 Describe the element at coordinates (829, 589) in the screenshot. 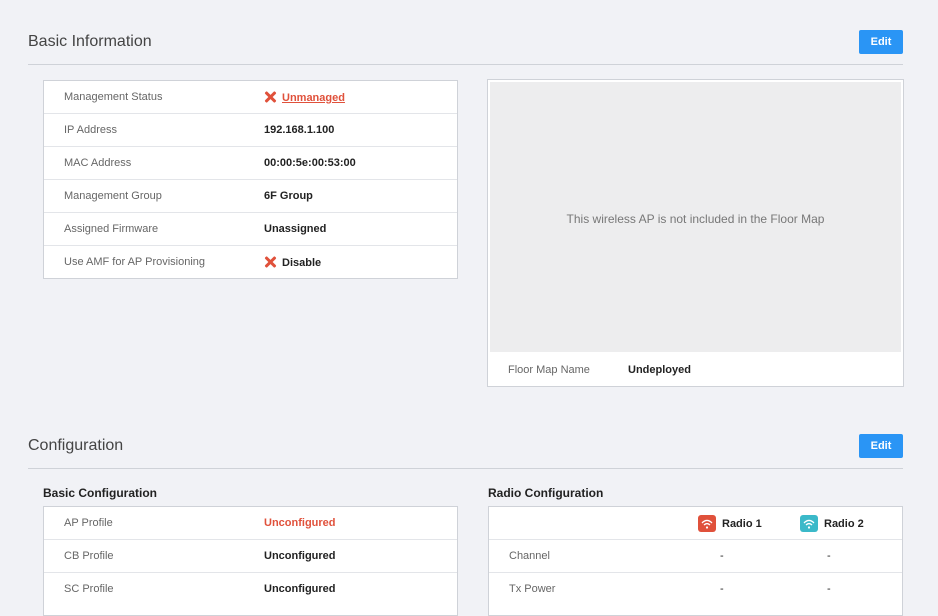

I see `tx-power-radio-2-value: -` at that location.